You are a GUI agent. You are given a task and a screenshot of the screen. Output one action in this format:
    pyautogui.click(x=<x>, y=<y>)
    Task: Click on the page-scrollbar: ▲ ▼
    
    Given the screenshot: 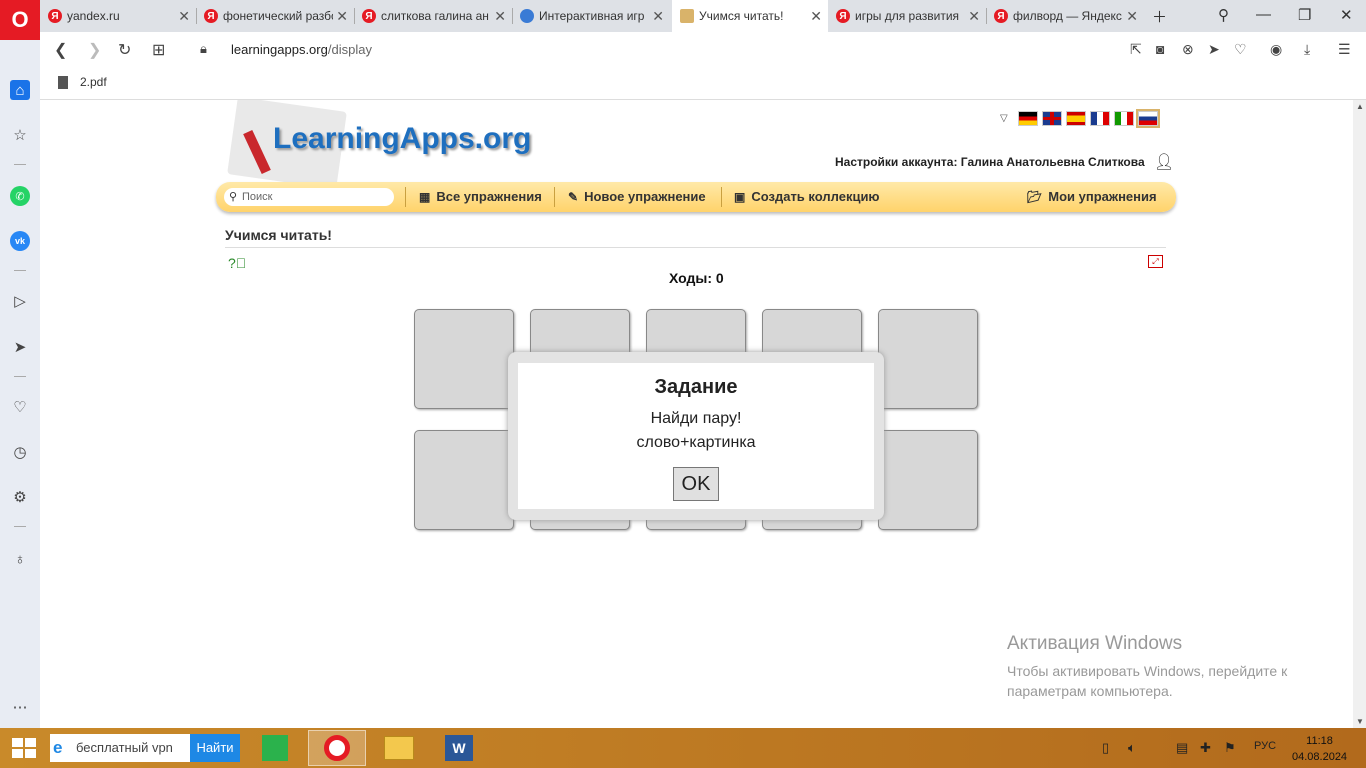 What is the action you would take?
    pyautogui.click(x=1359, y=414)
    